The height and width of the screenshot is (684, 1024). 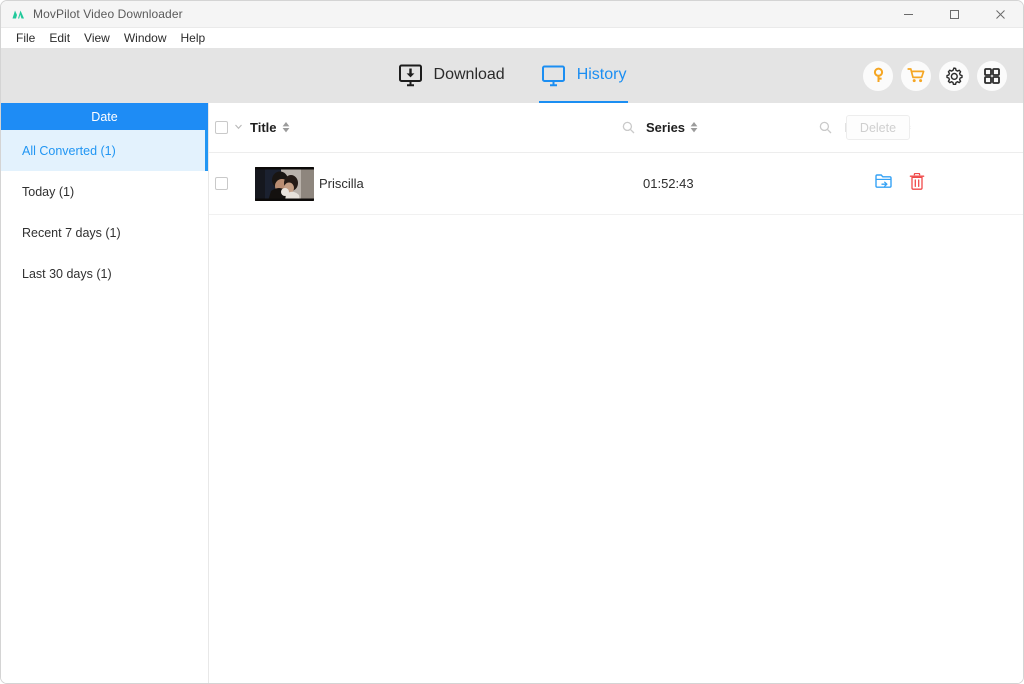 What do you see at coordinates (341, 183) in the screenshot?
I see `row-title: Priscilla` at bounding box center [341, 183].